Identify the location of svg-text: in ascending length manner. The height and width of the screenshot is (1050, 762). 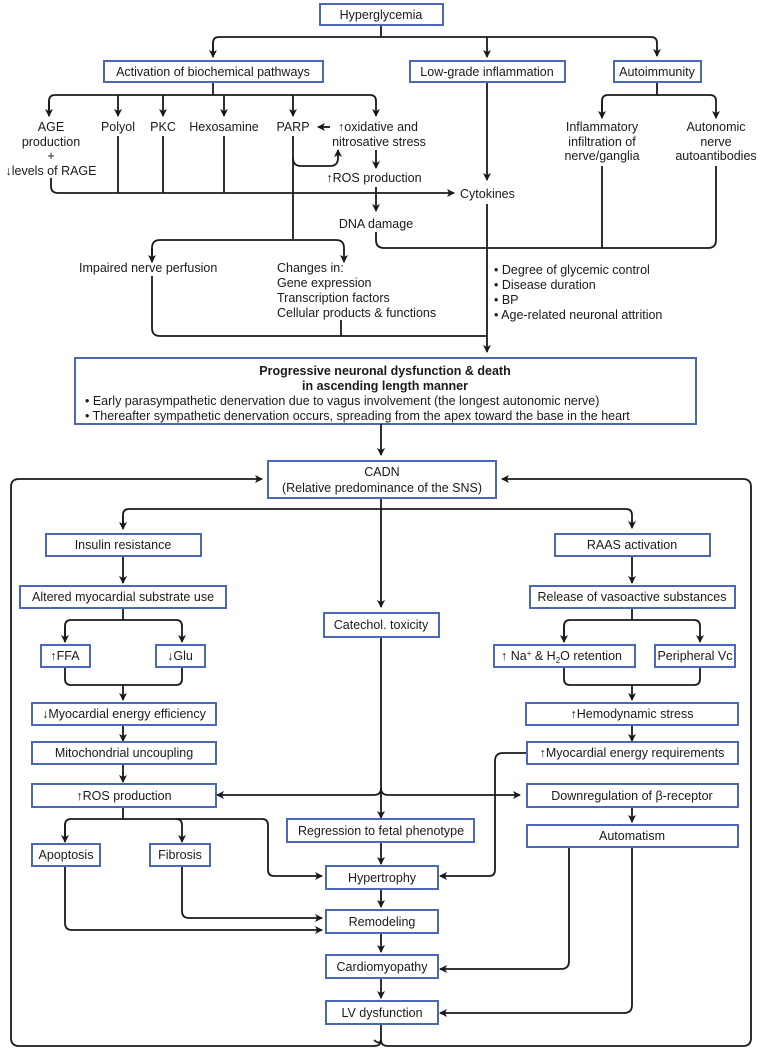
(385, 386).